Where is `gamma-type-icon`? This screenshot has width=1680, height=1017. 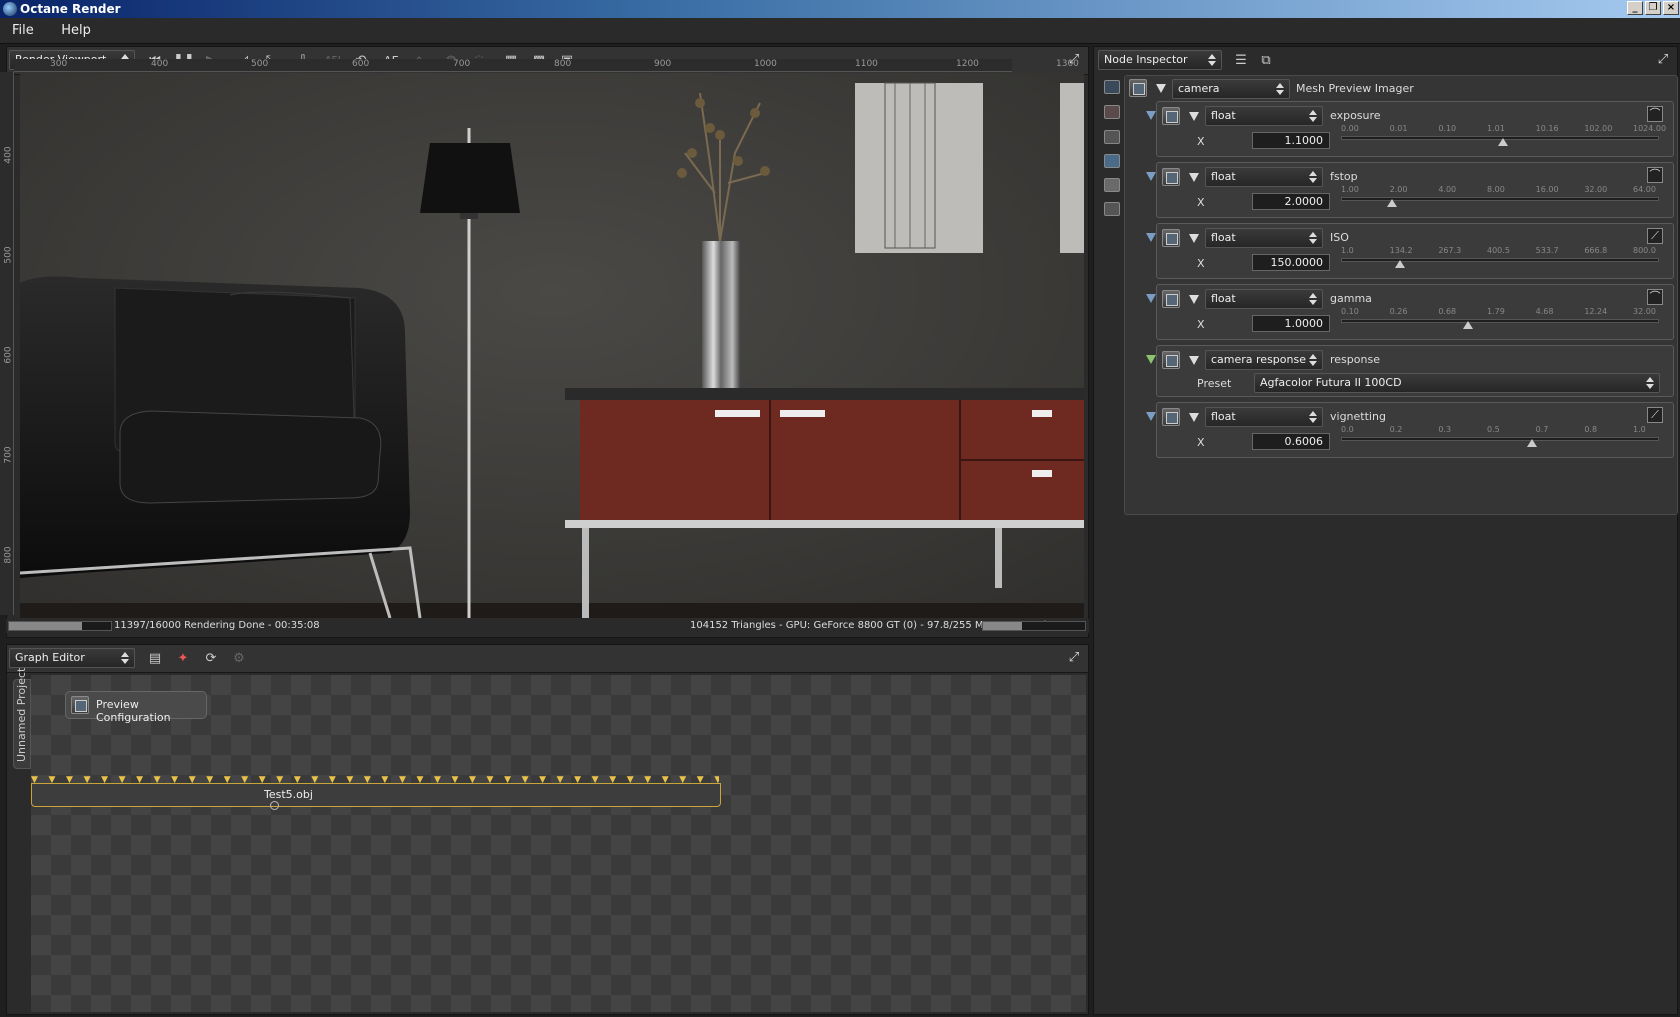 gamma-type-icon is located at coordinates (1171, 299).